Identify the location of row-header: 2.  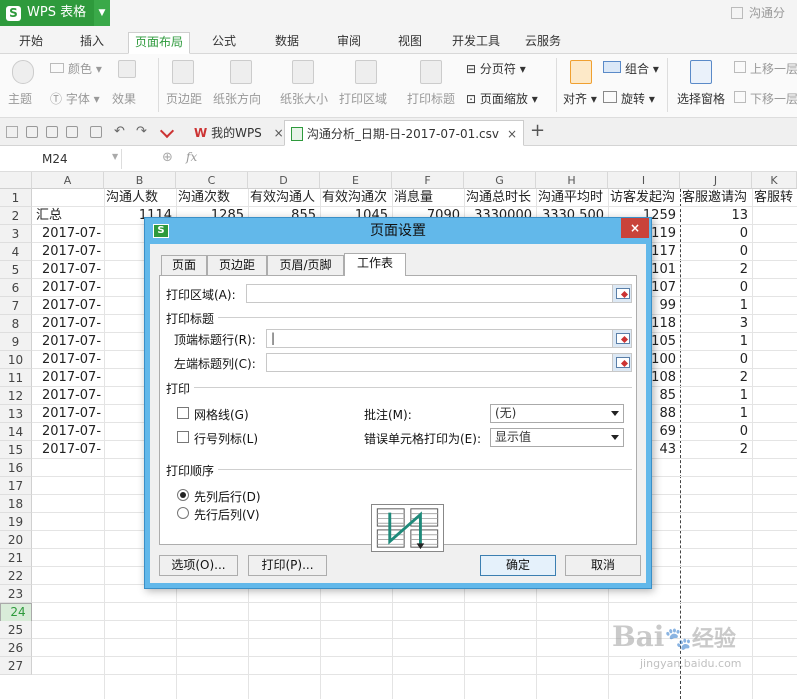
(16, 216).